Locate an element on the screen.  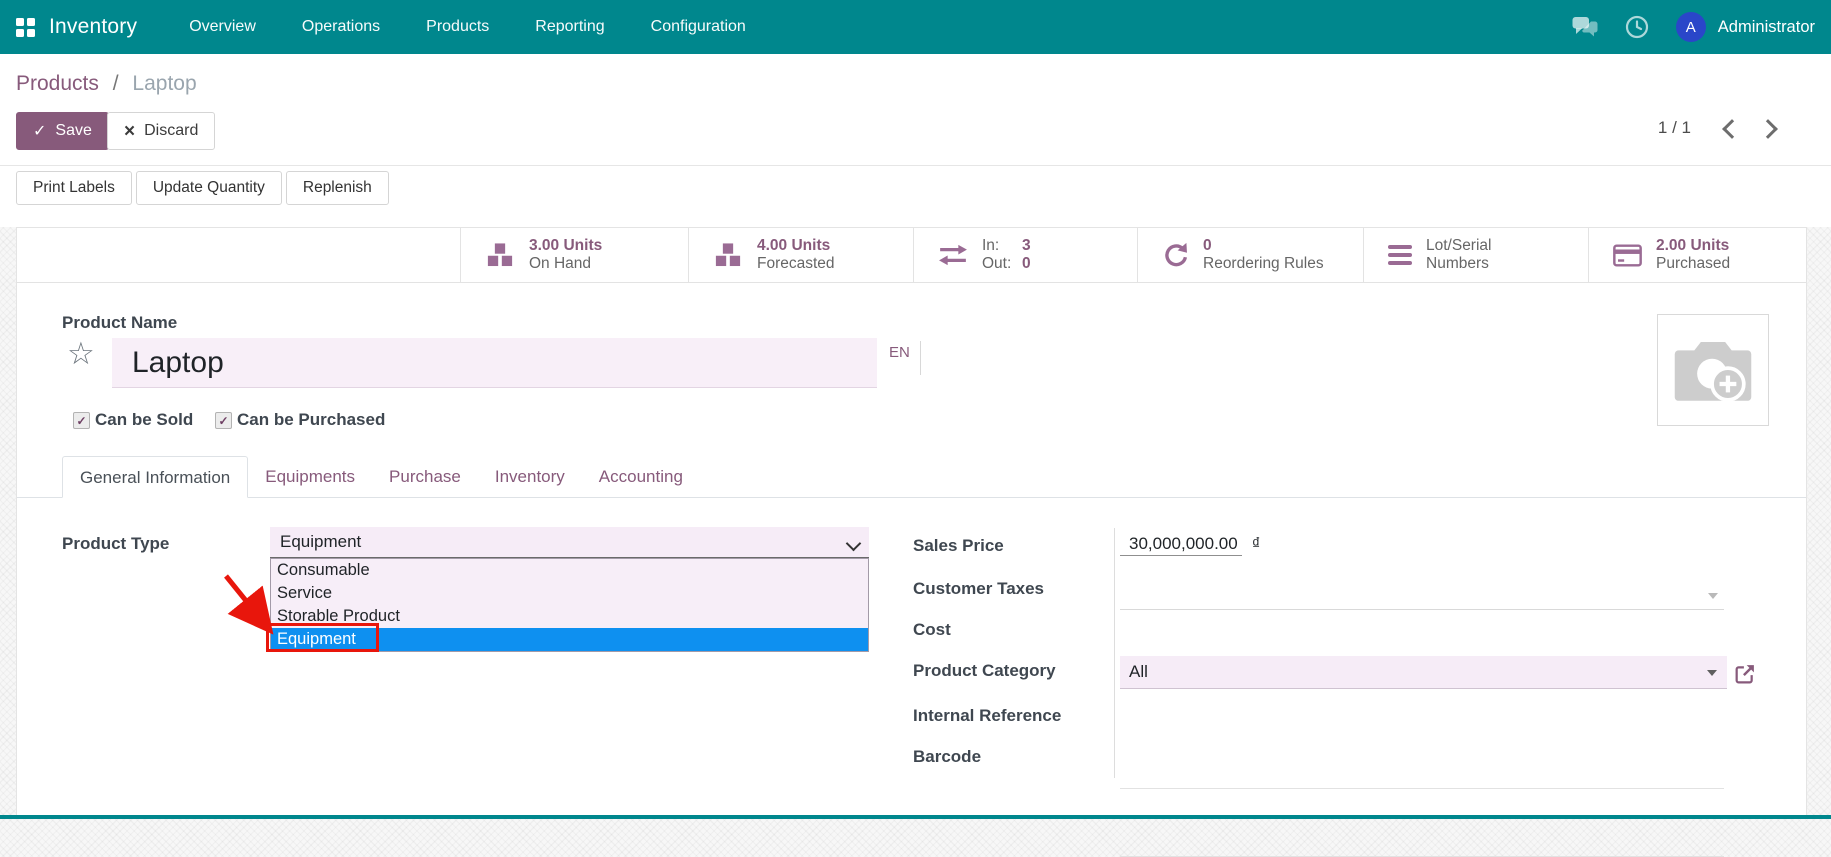
update-quantity-button: Update Quantity is located at coordinates (208, 188).